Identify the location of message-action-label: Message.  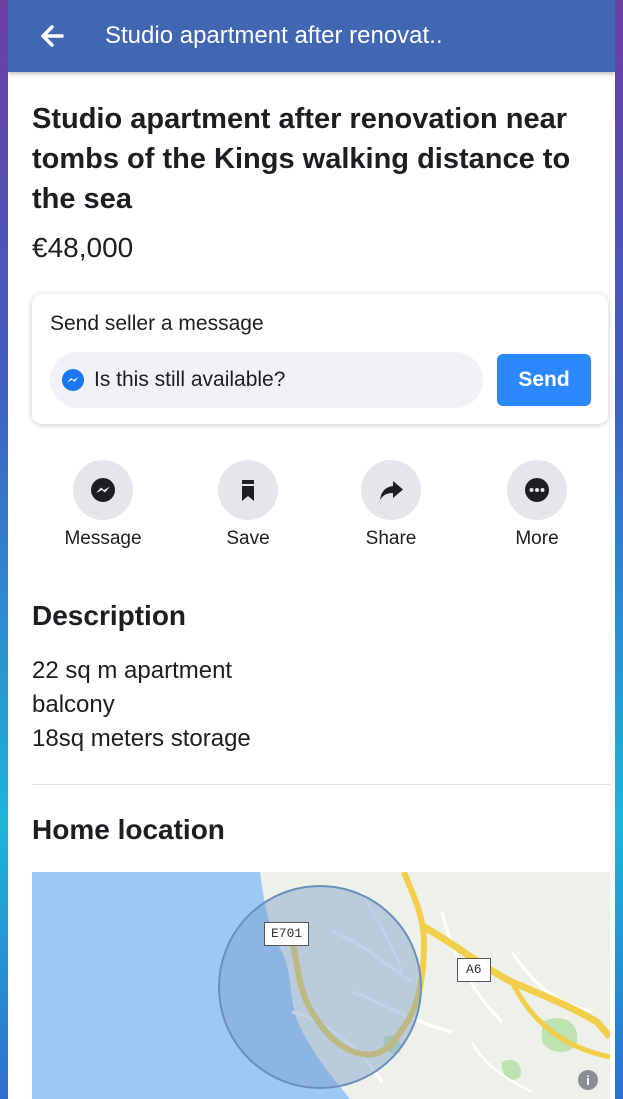
(103, 538).